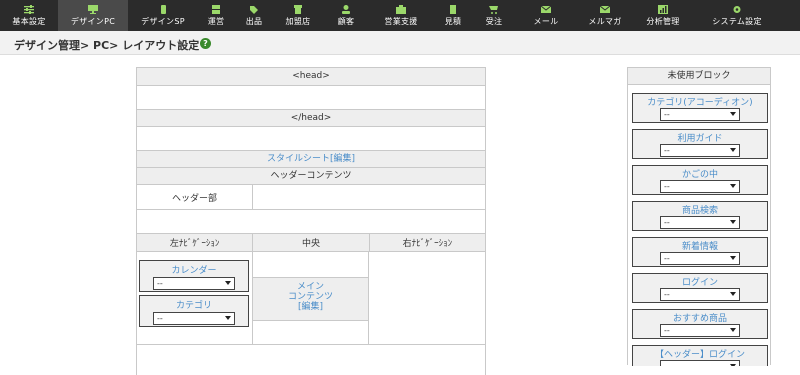 The height and width of the screenshot is (375, 800). Describe the element at coordinates (546, 21) in the screenshot. I see `nav-label: メール` at that location.